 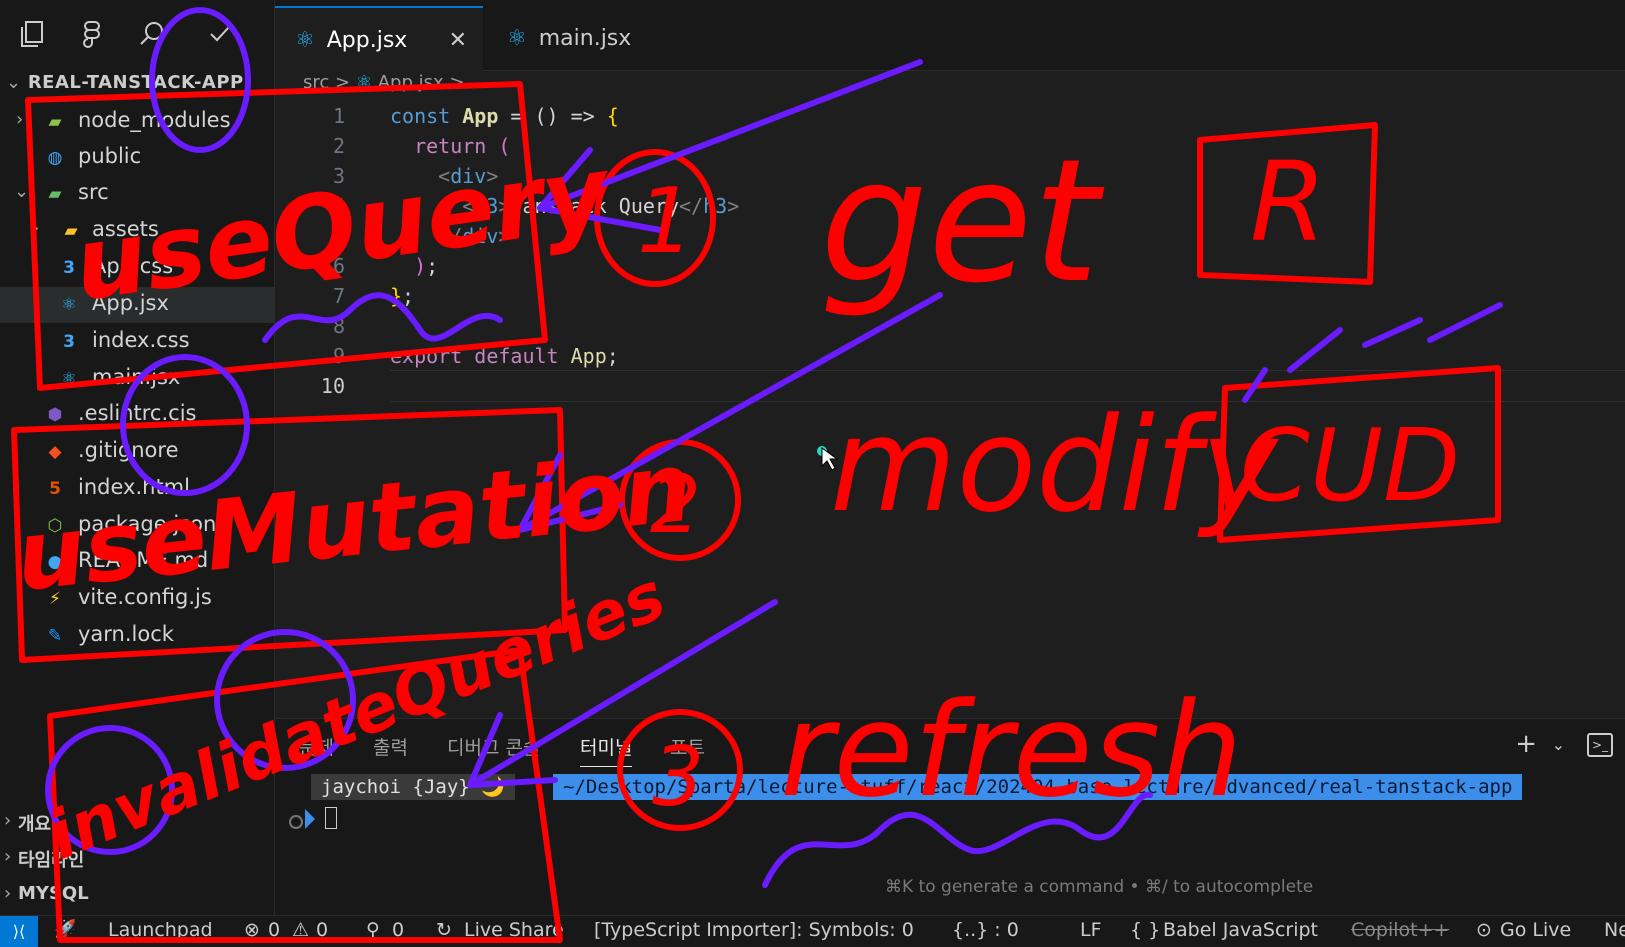 I want to click on tree-item-readme: ● README.md, so click(x=137, y=562).